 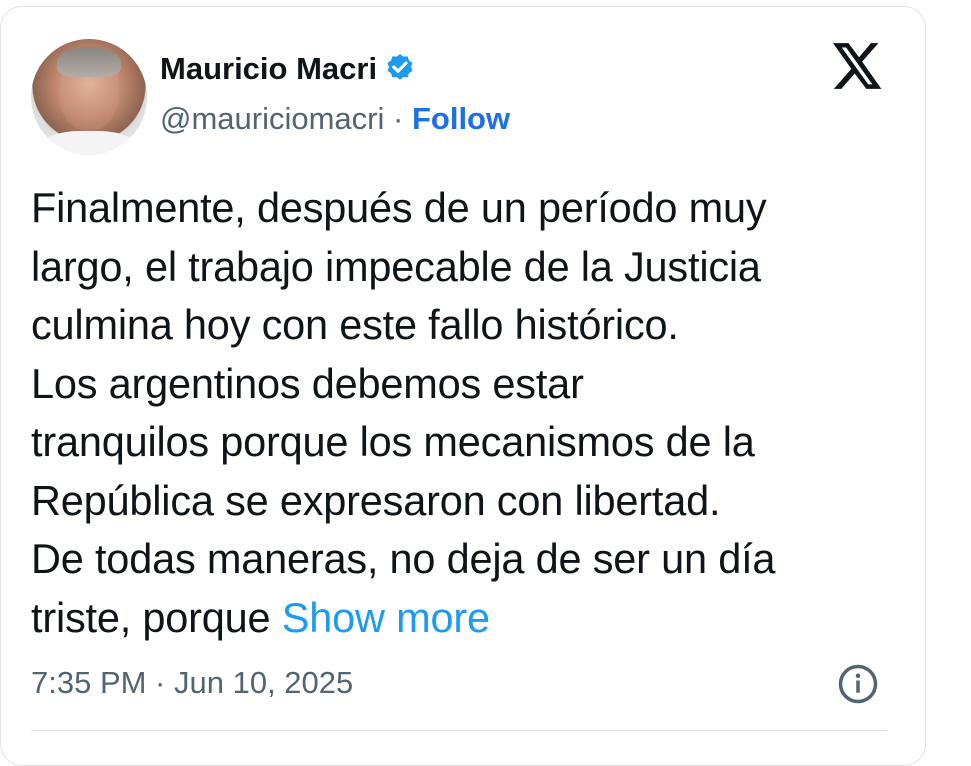 What do you see at coordinates (272, 118) in the screenshot?
I see `author-handle: @mauriciomacri` at bounding box center [272, 118].